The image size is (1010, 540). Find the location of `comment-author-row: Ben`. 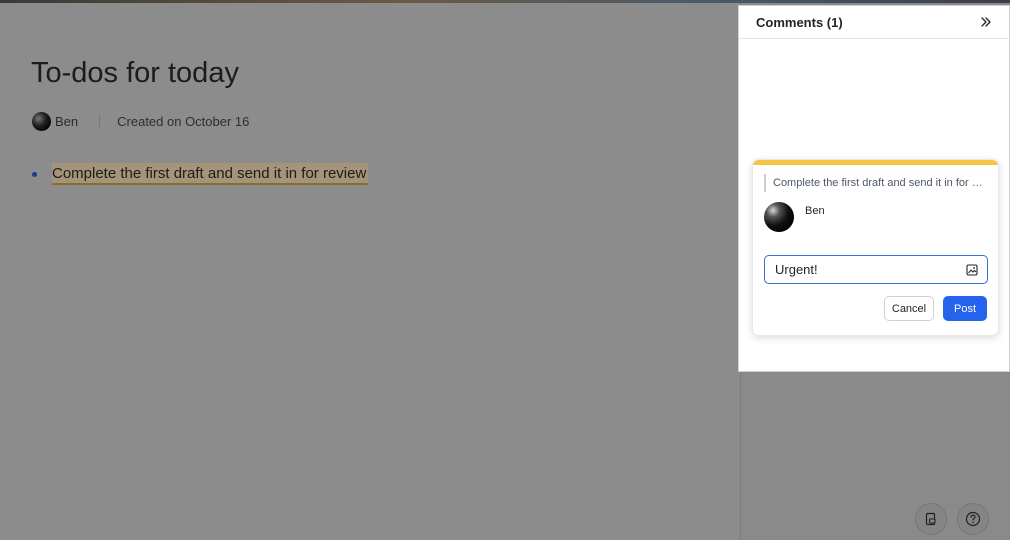

comment-author-row: Ben is located at coordinates (881, 217).